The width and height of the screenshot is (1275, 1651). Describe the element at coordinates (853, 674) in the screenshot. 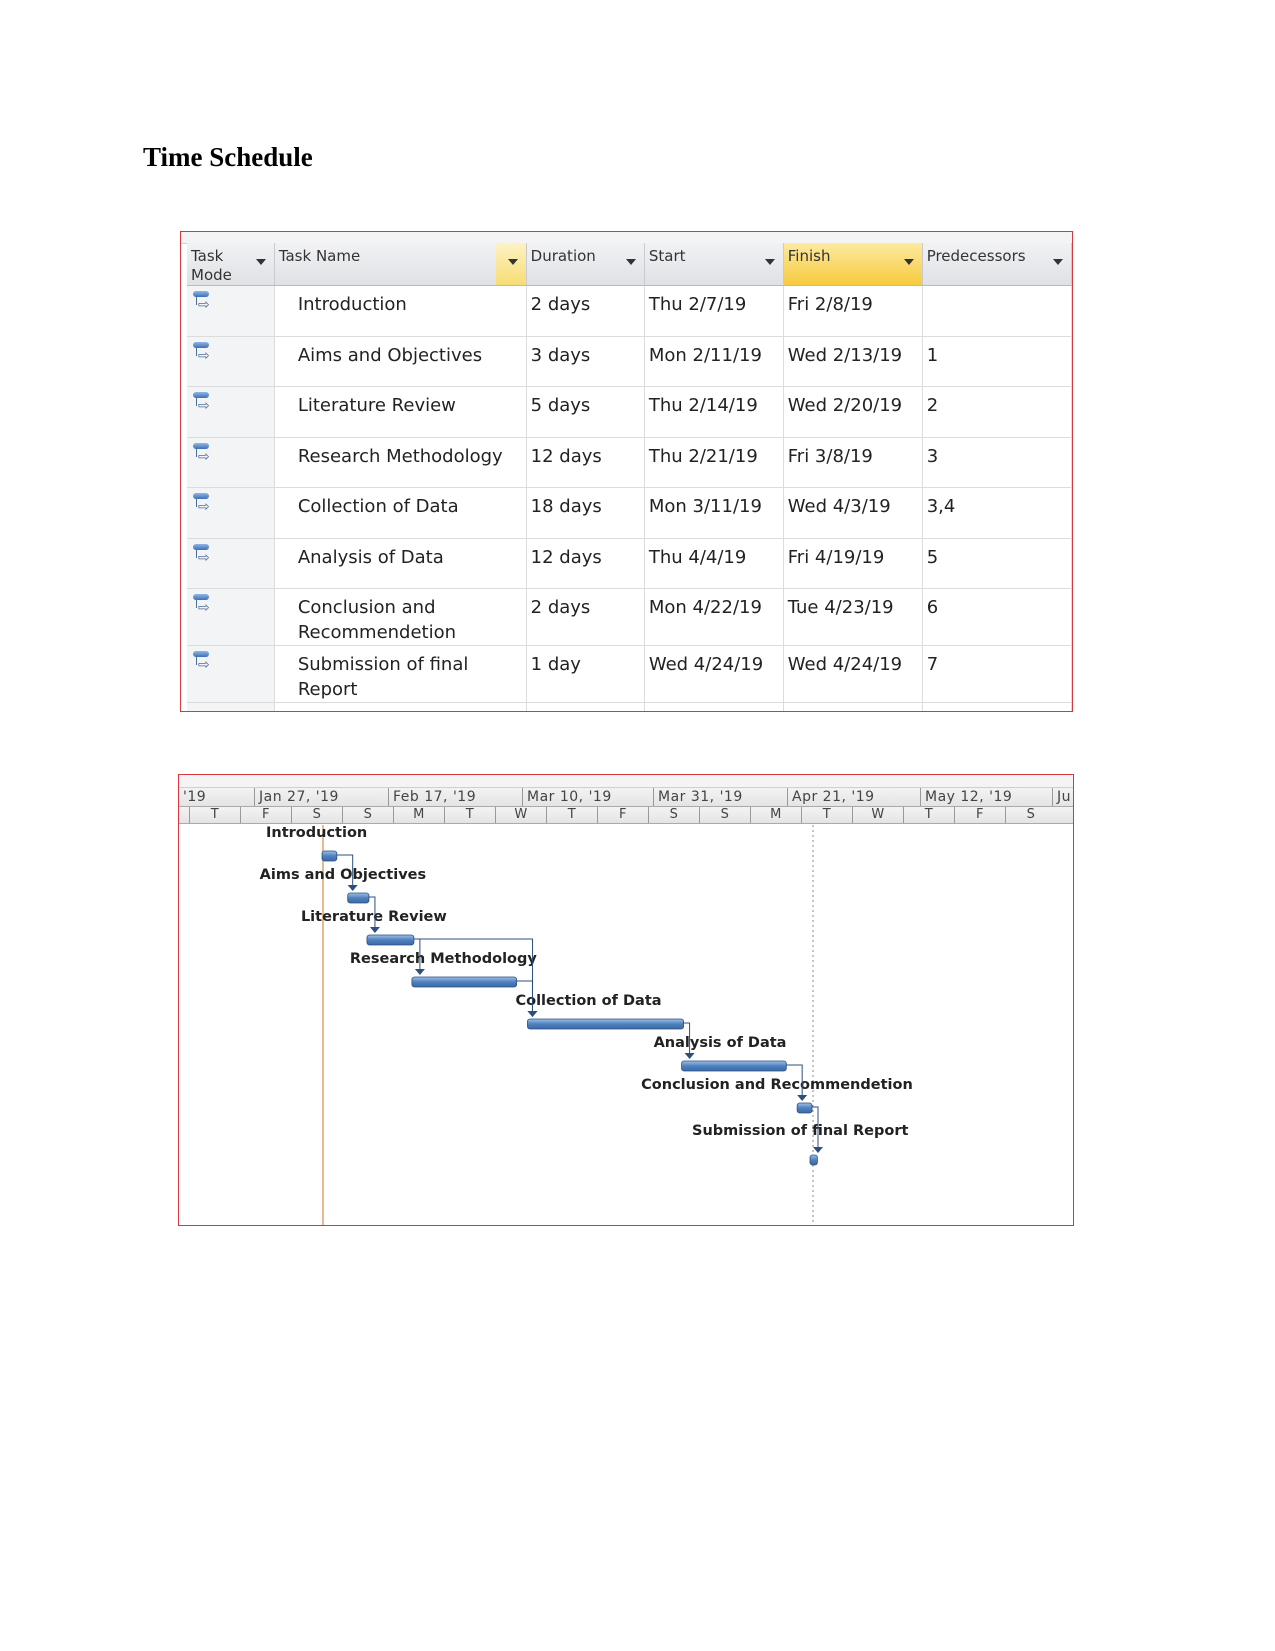

I see `finish-cell: Wed 4/24/19` at that location.